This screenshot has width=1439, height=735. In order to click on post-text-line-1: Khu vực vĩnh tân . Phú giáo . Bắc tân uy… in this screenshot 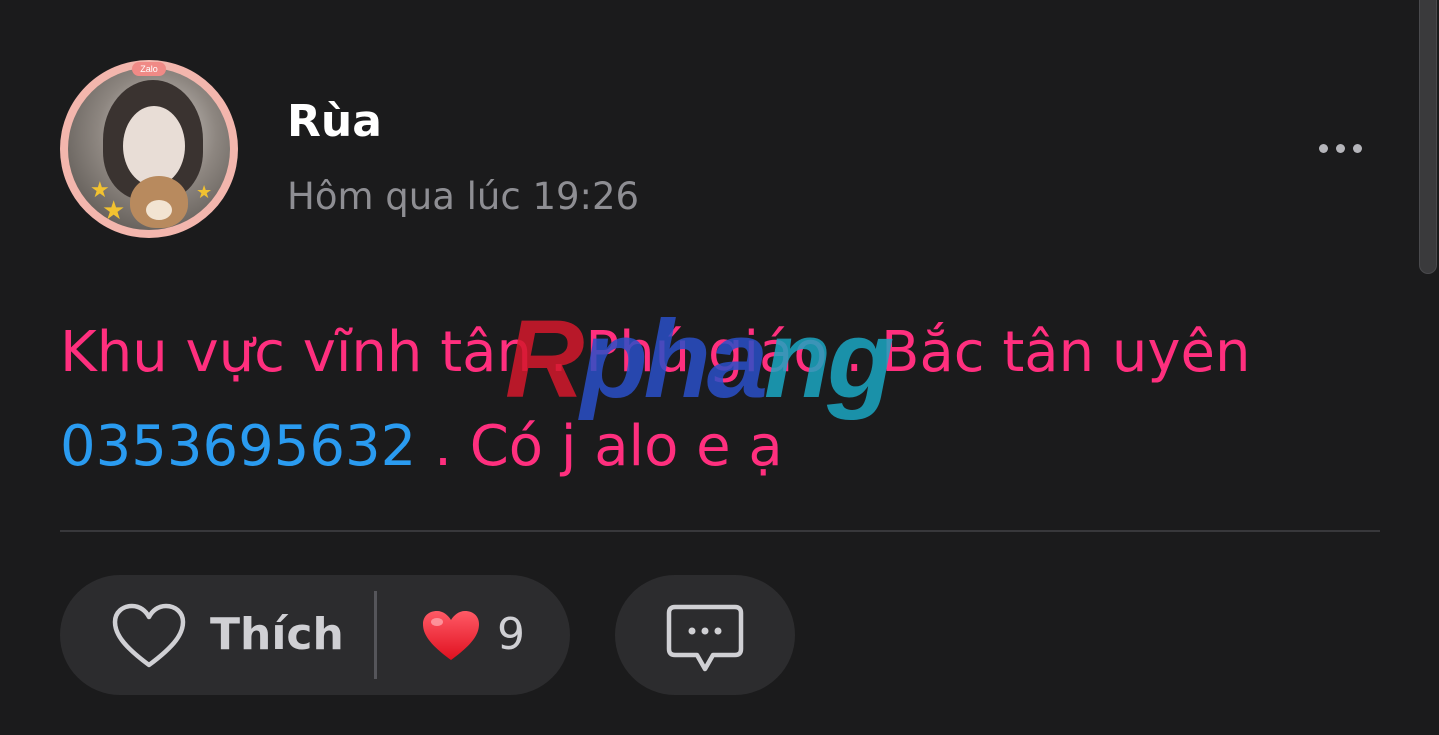, I will do `click(655, 352)`.